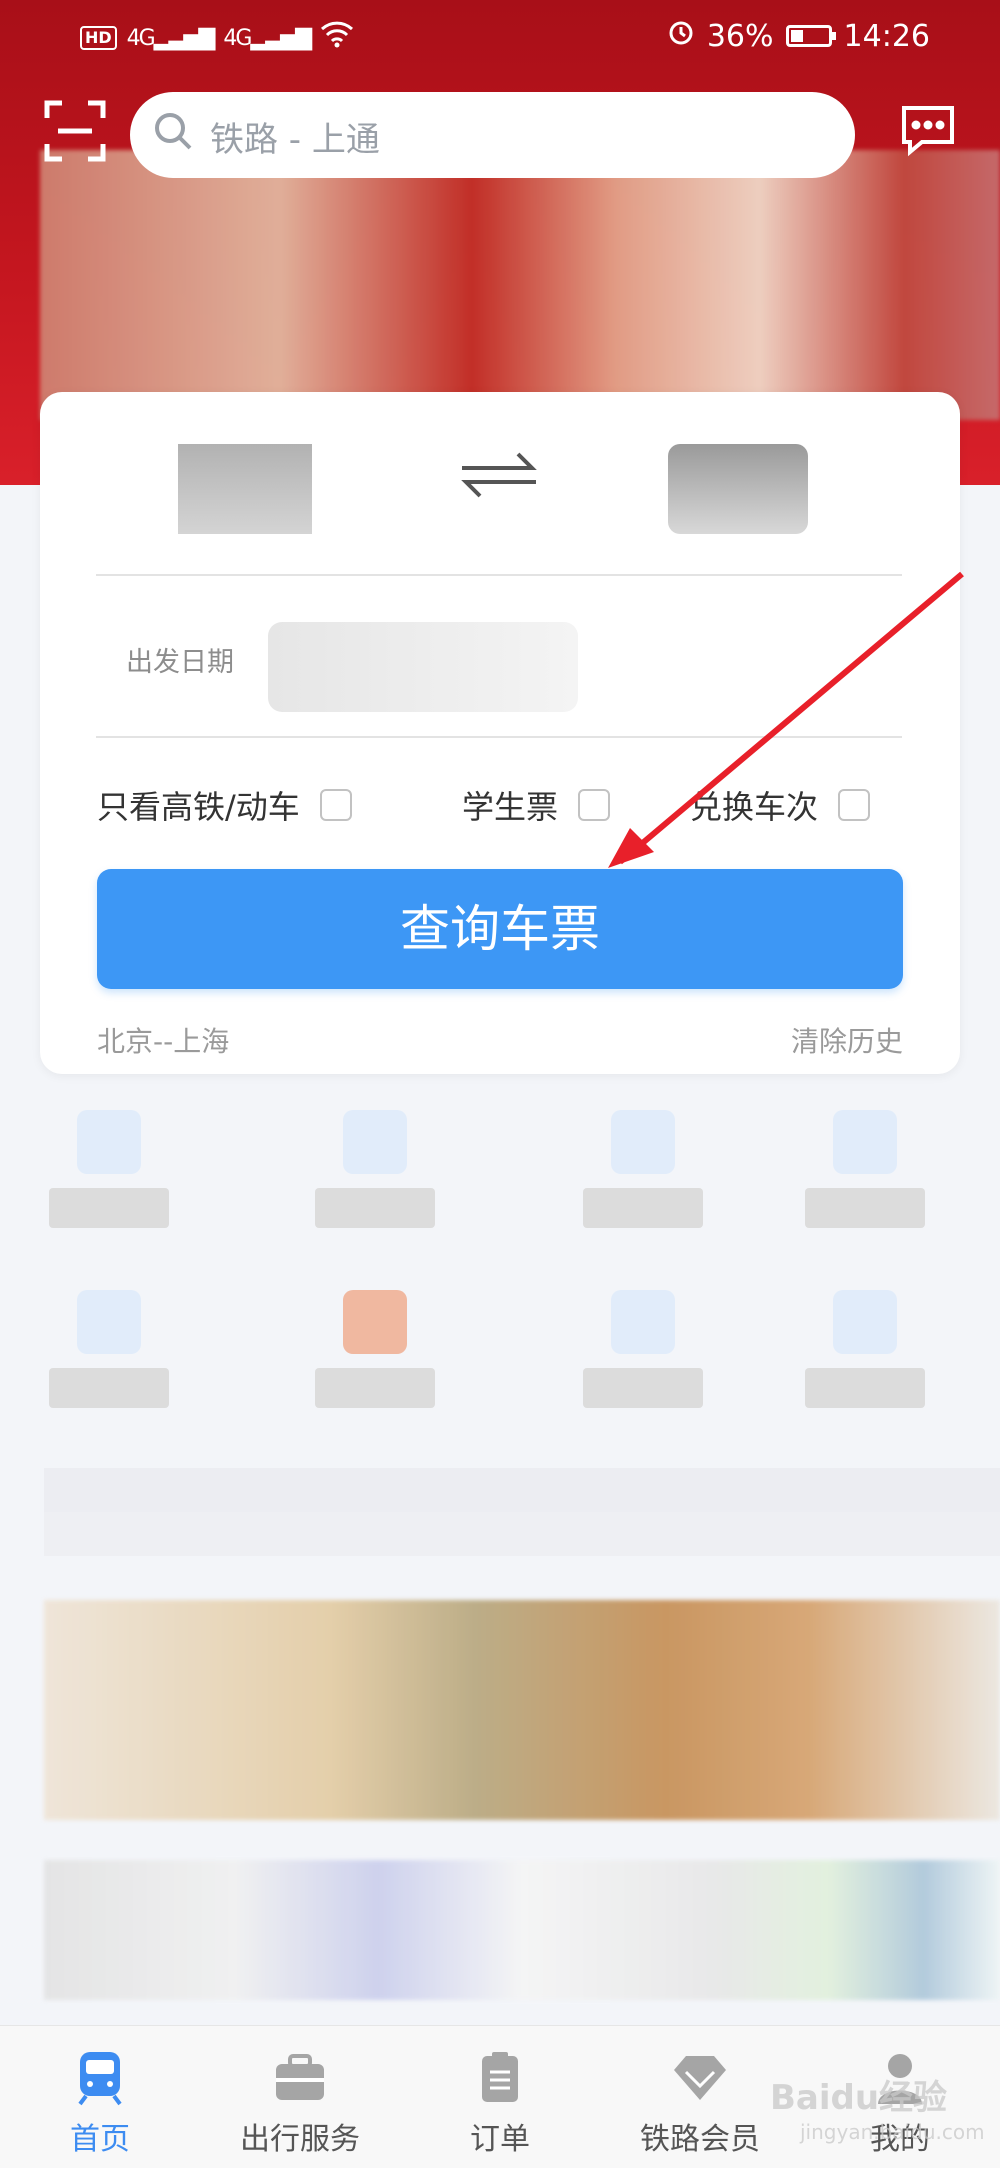 The width and height of the screenshot is (1000, 2168). What do you see at coordinates (100, 2078) in the screenshot?
I see `train-icon` at bounding box center [100, 2078].